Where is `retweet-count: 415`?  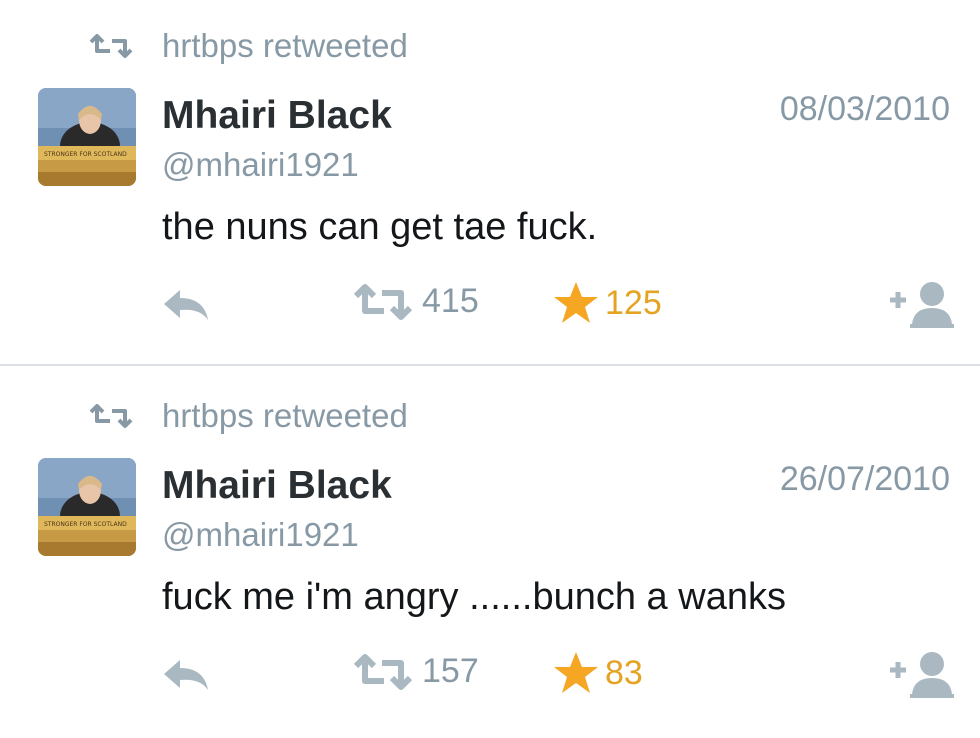
retweet-count: 415 is located at coordinates (450, 301).